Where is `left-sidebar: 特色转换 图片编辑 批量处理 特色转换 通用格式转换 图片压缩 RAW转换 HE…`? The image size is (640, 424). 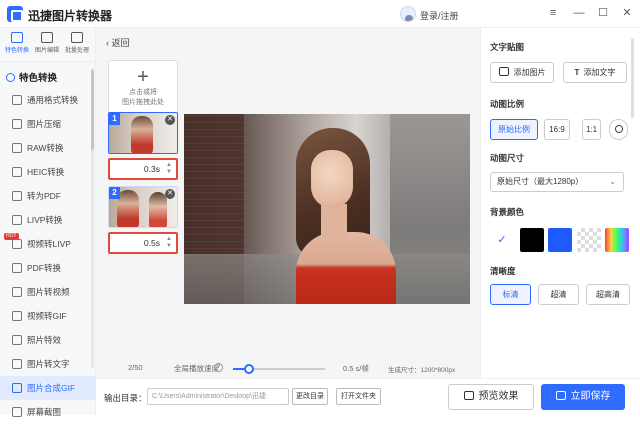 left-sidebar: 特色转换 图片编辑 批量处理 特色转换 通用格式转换 图片压缩 RAW转换 HE… is located at coordinates (48, 222).